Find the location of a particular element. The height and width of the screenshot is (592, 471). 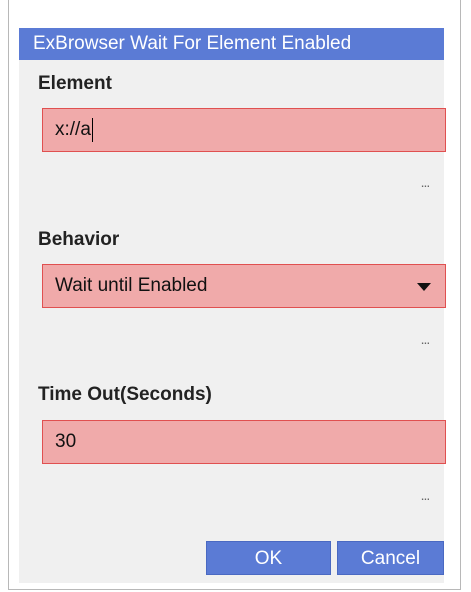

text-caret is located at coordinates (92, 129).